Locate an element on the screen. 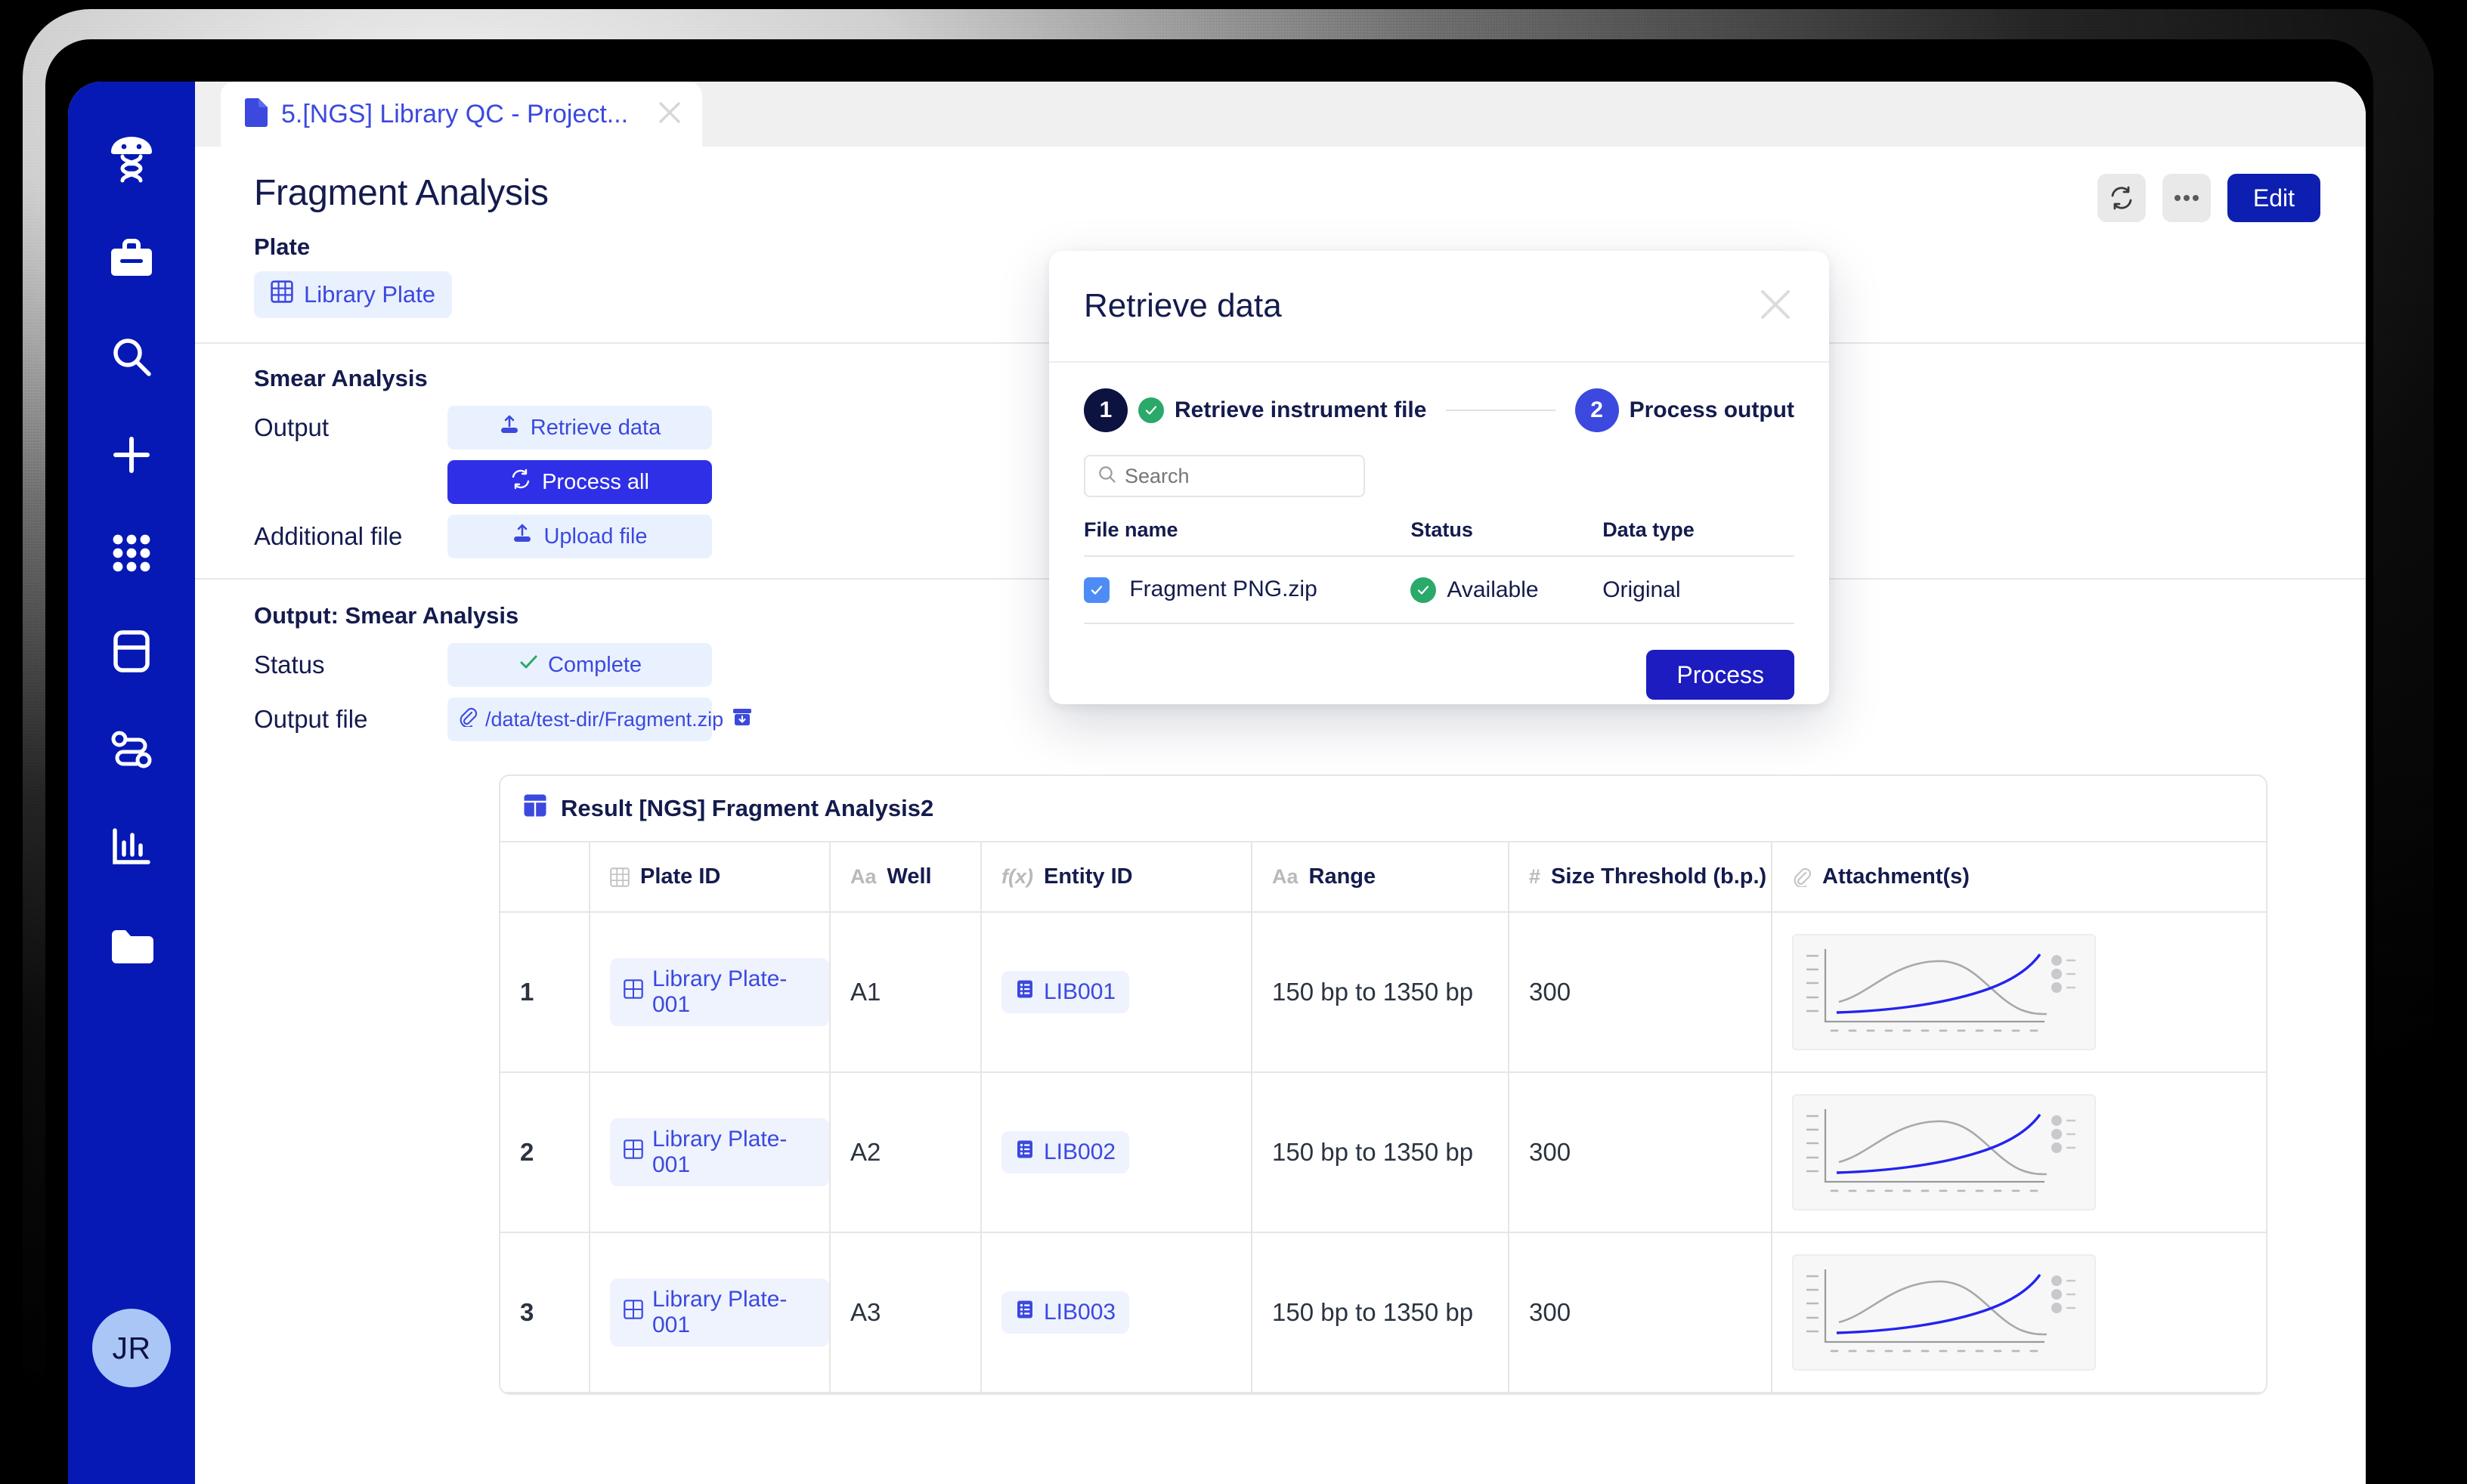  col-range: Aa Range is located at coordinates (1381, 878).